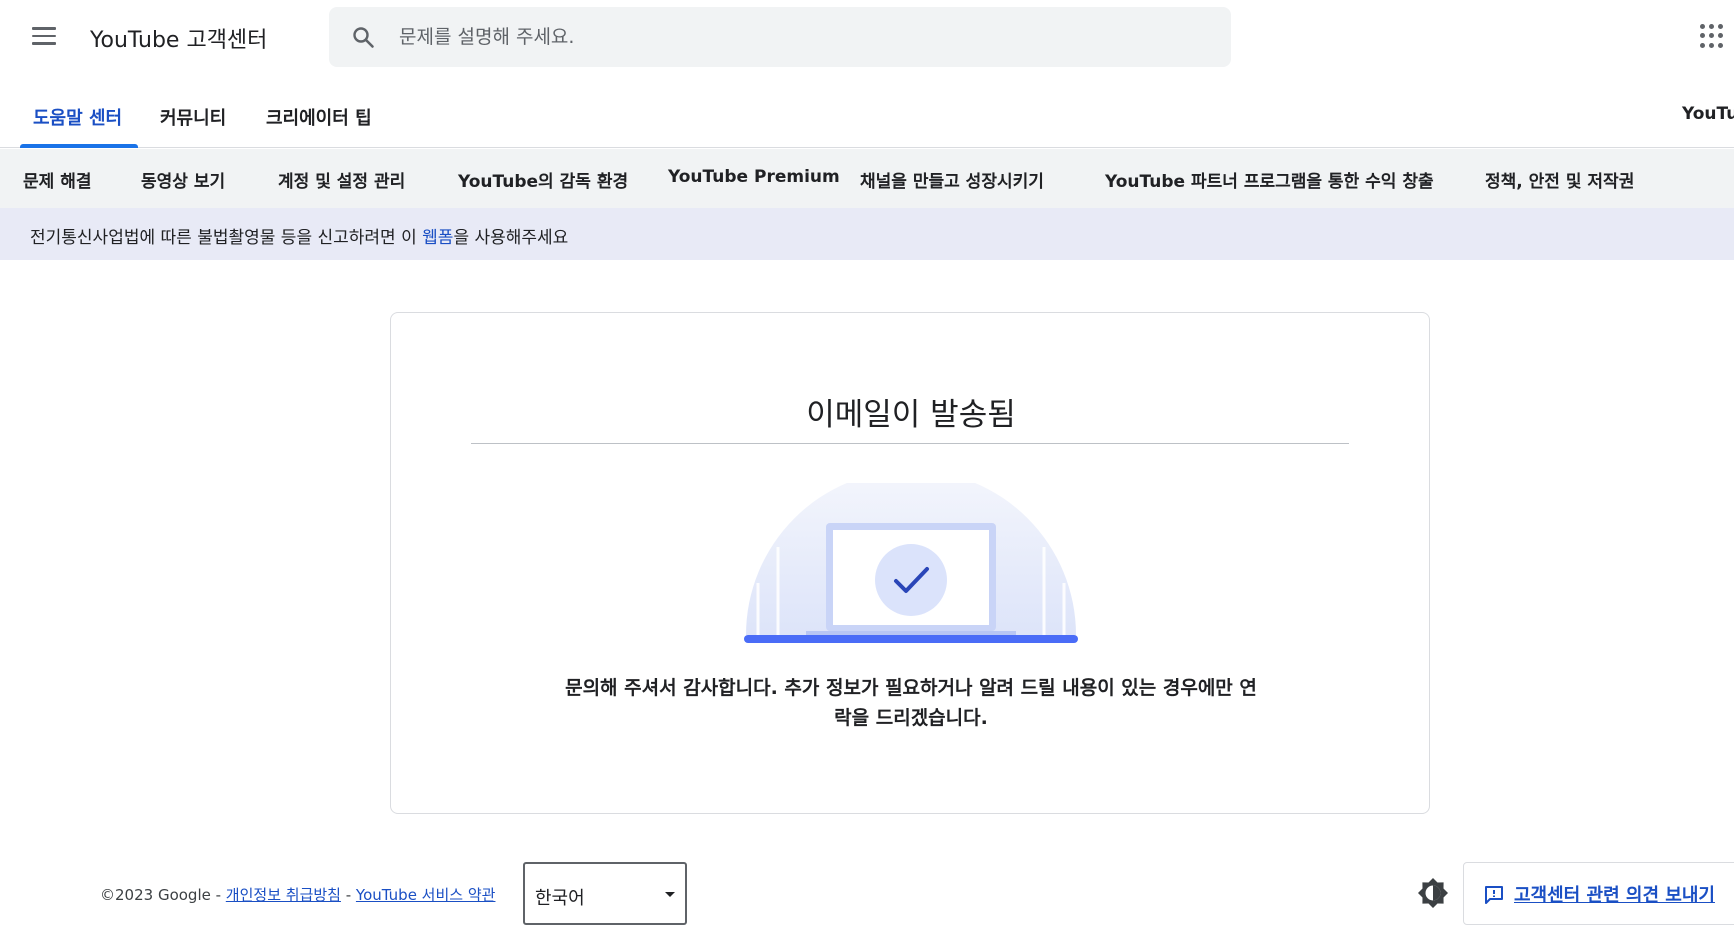  I want to click on send-feedback-button: 고객센터 관련 의견 보내기, so click(1598, 893).